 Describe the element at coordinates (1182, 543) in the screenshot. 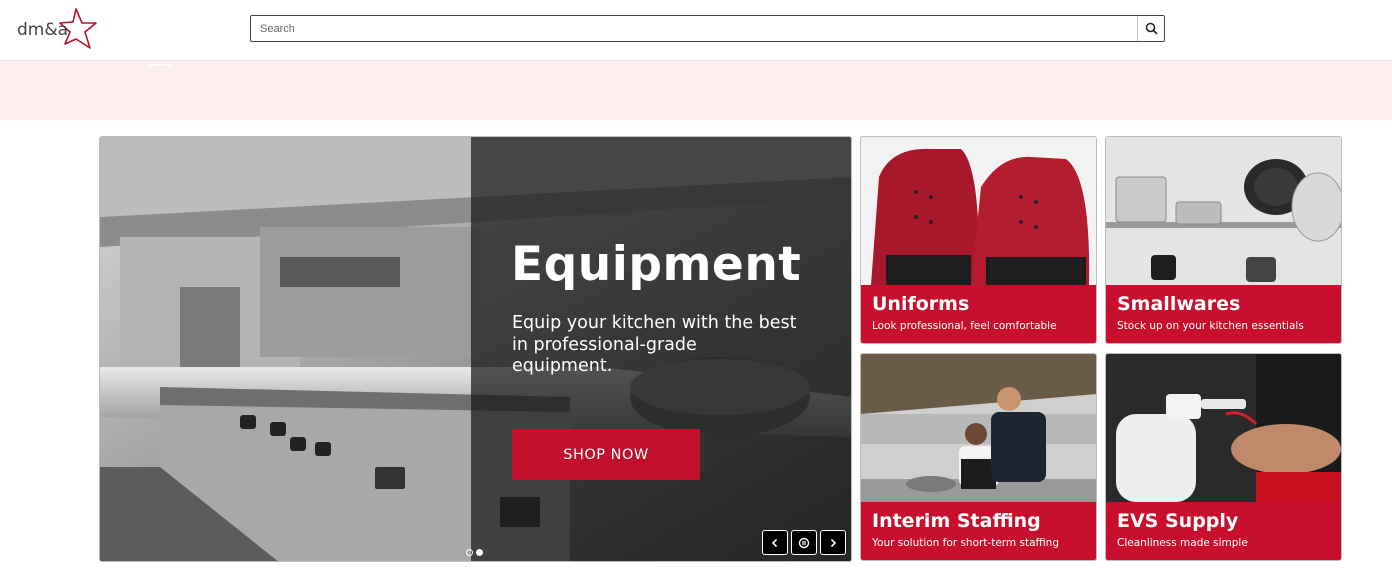

I see `tile-subtitle: Cleanliness made simple` at that location.